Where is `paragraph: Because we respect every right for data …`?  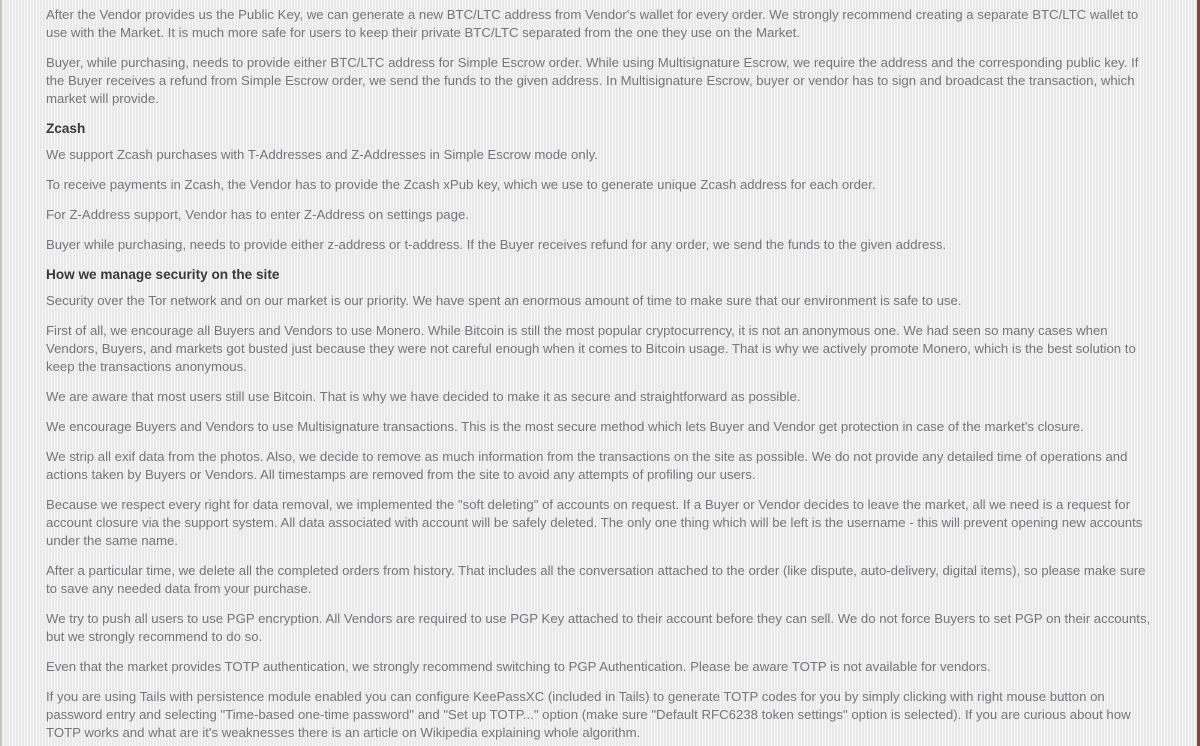 paragraph: Because we respect every right for data … is located at coordinates (594, 522).